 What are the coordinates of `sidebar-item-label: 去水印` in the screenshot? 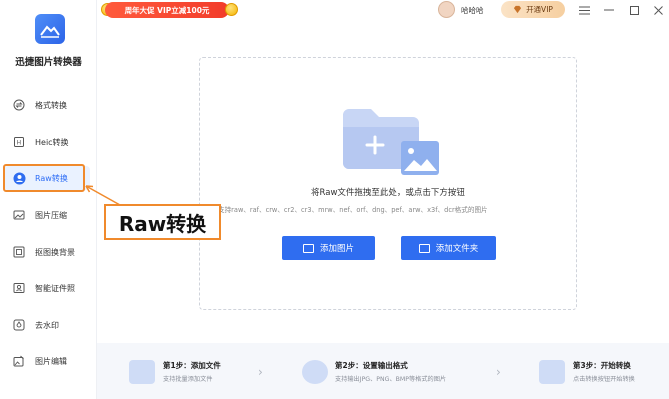 It's located at (47, 325).